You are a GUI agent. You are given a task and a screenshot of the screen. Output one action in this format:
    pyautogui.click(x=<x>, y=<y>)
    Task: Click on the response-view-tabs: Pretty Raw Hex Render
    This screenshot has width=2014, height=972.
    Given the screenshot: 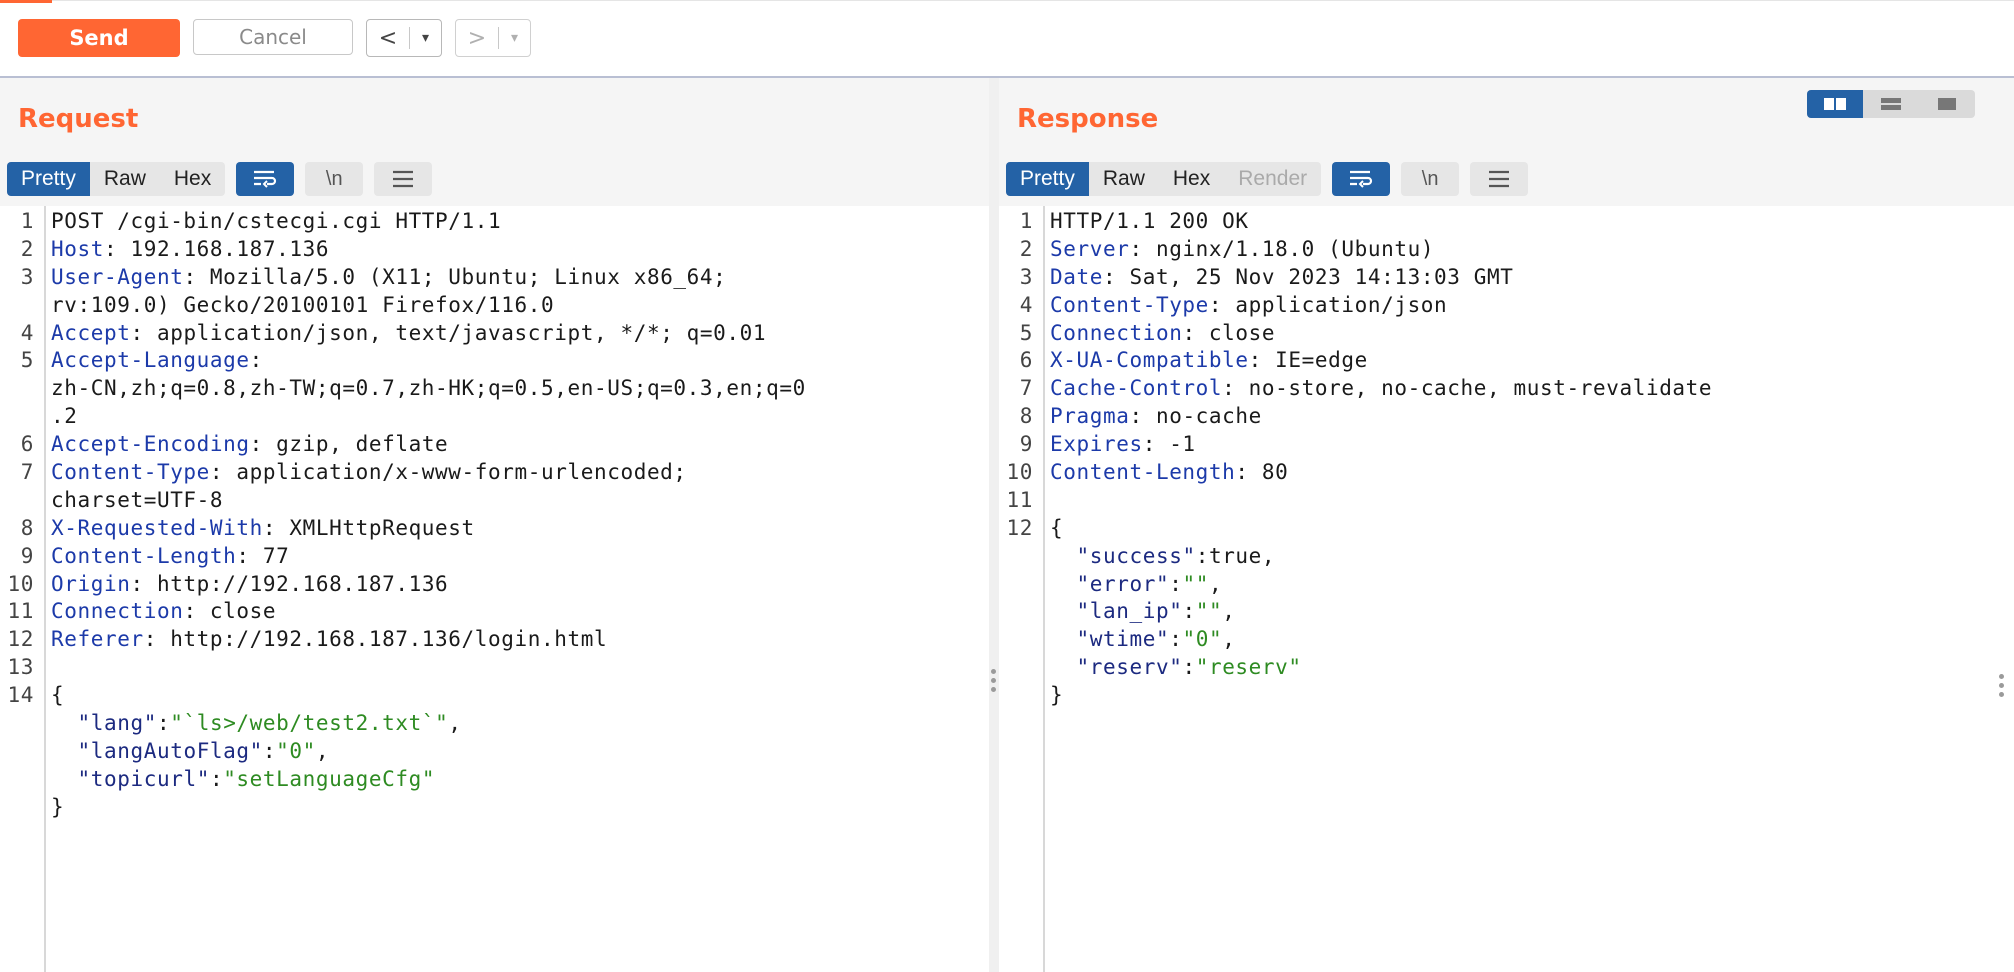 What is the action you would take?
    pyautogui.click(x=1164, y=179)
    